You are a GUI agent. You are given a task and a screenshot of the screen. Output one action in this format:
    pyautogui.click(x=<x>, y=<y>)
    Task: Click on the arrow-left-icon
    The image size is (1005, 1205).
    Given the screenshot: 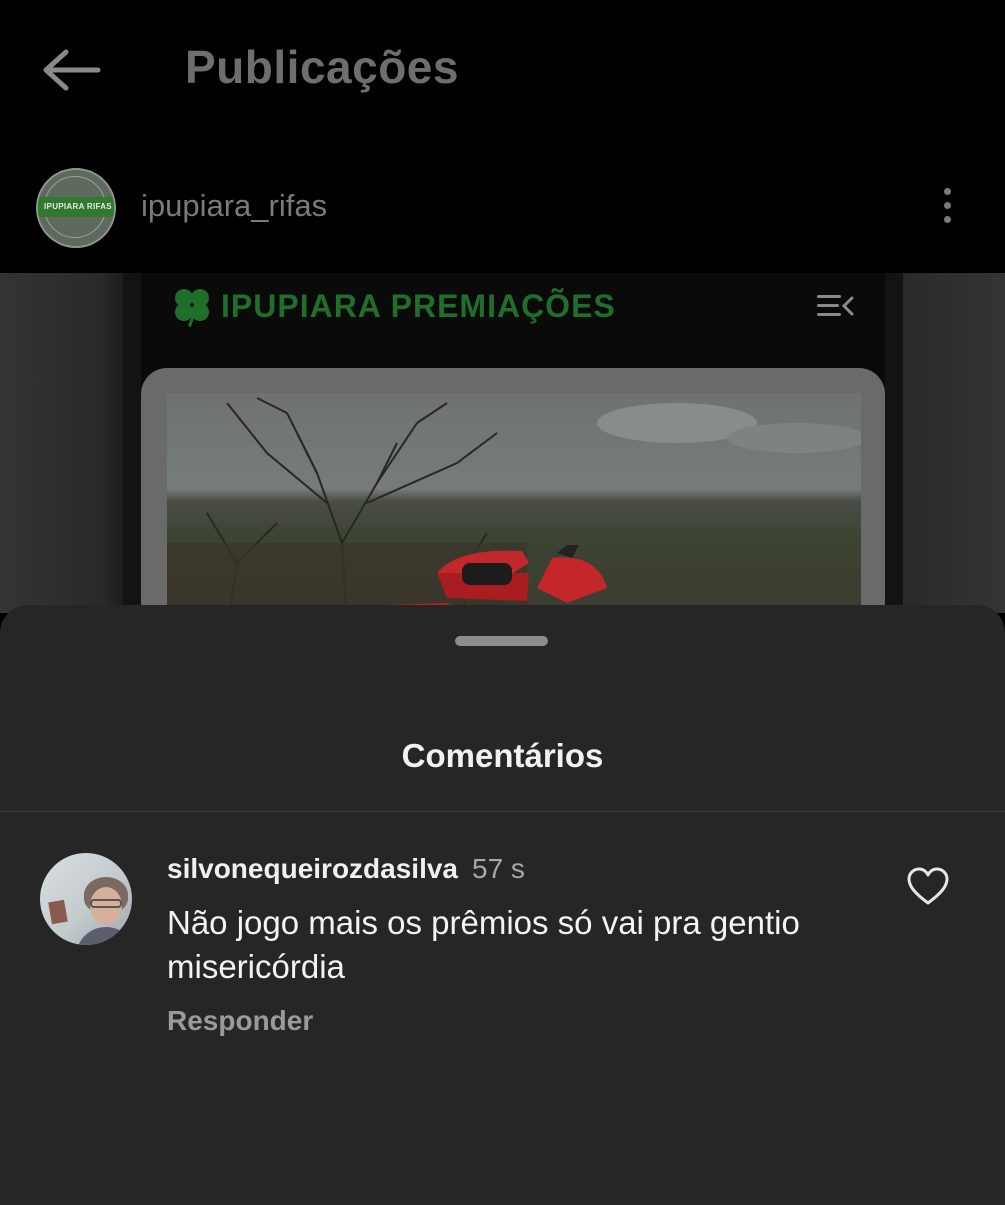 What is the action you would take?
    pyautogui.click(x=72, y=70)
    